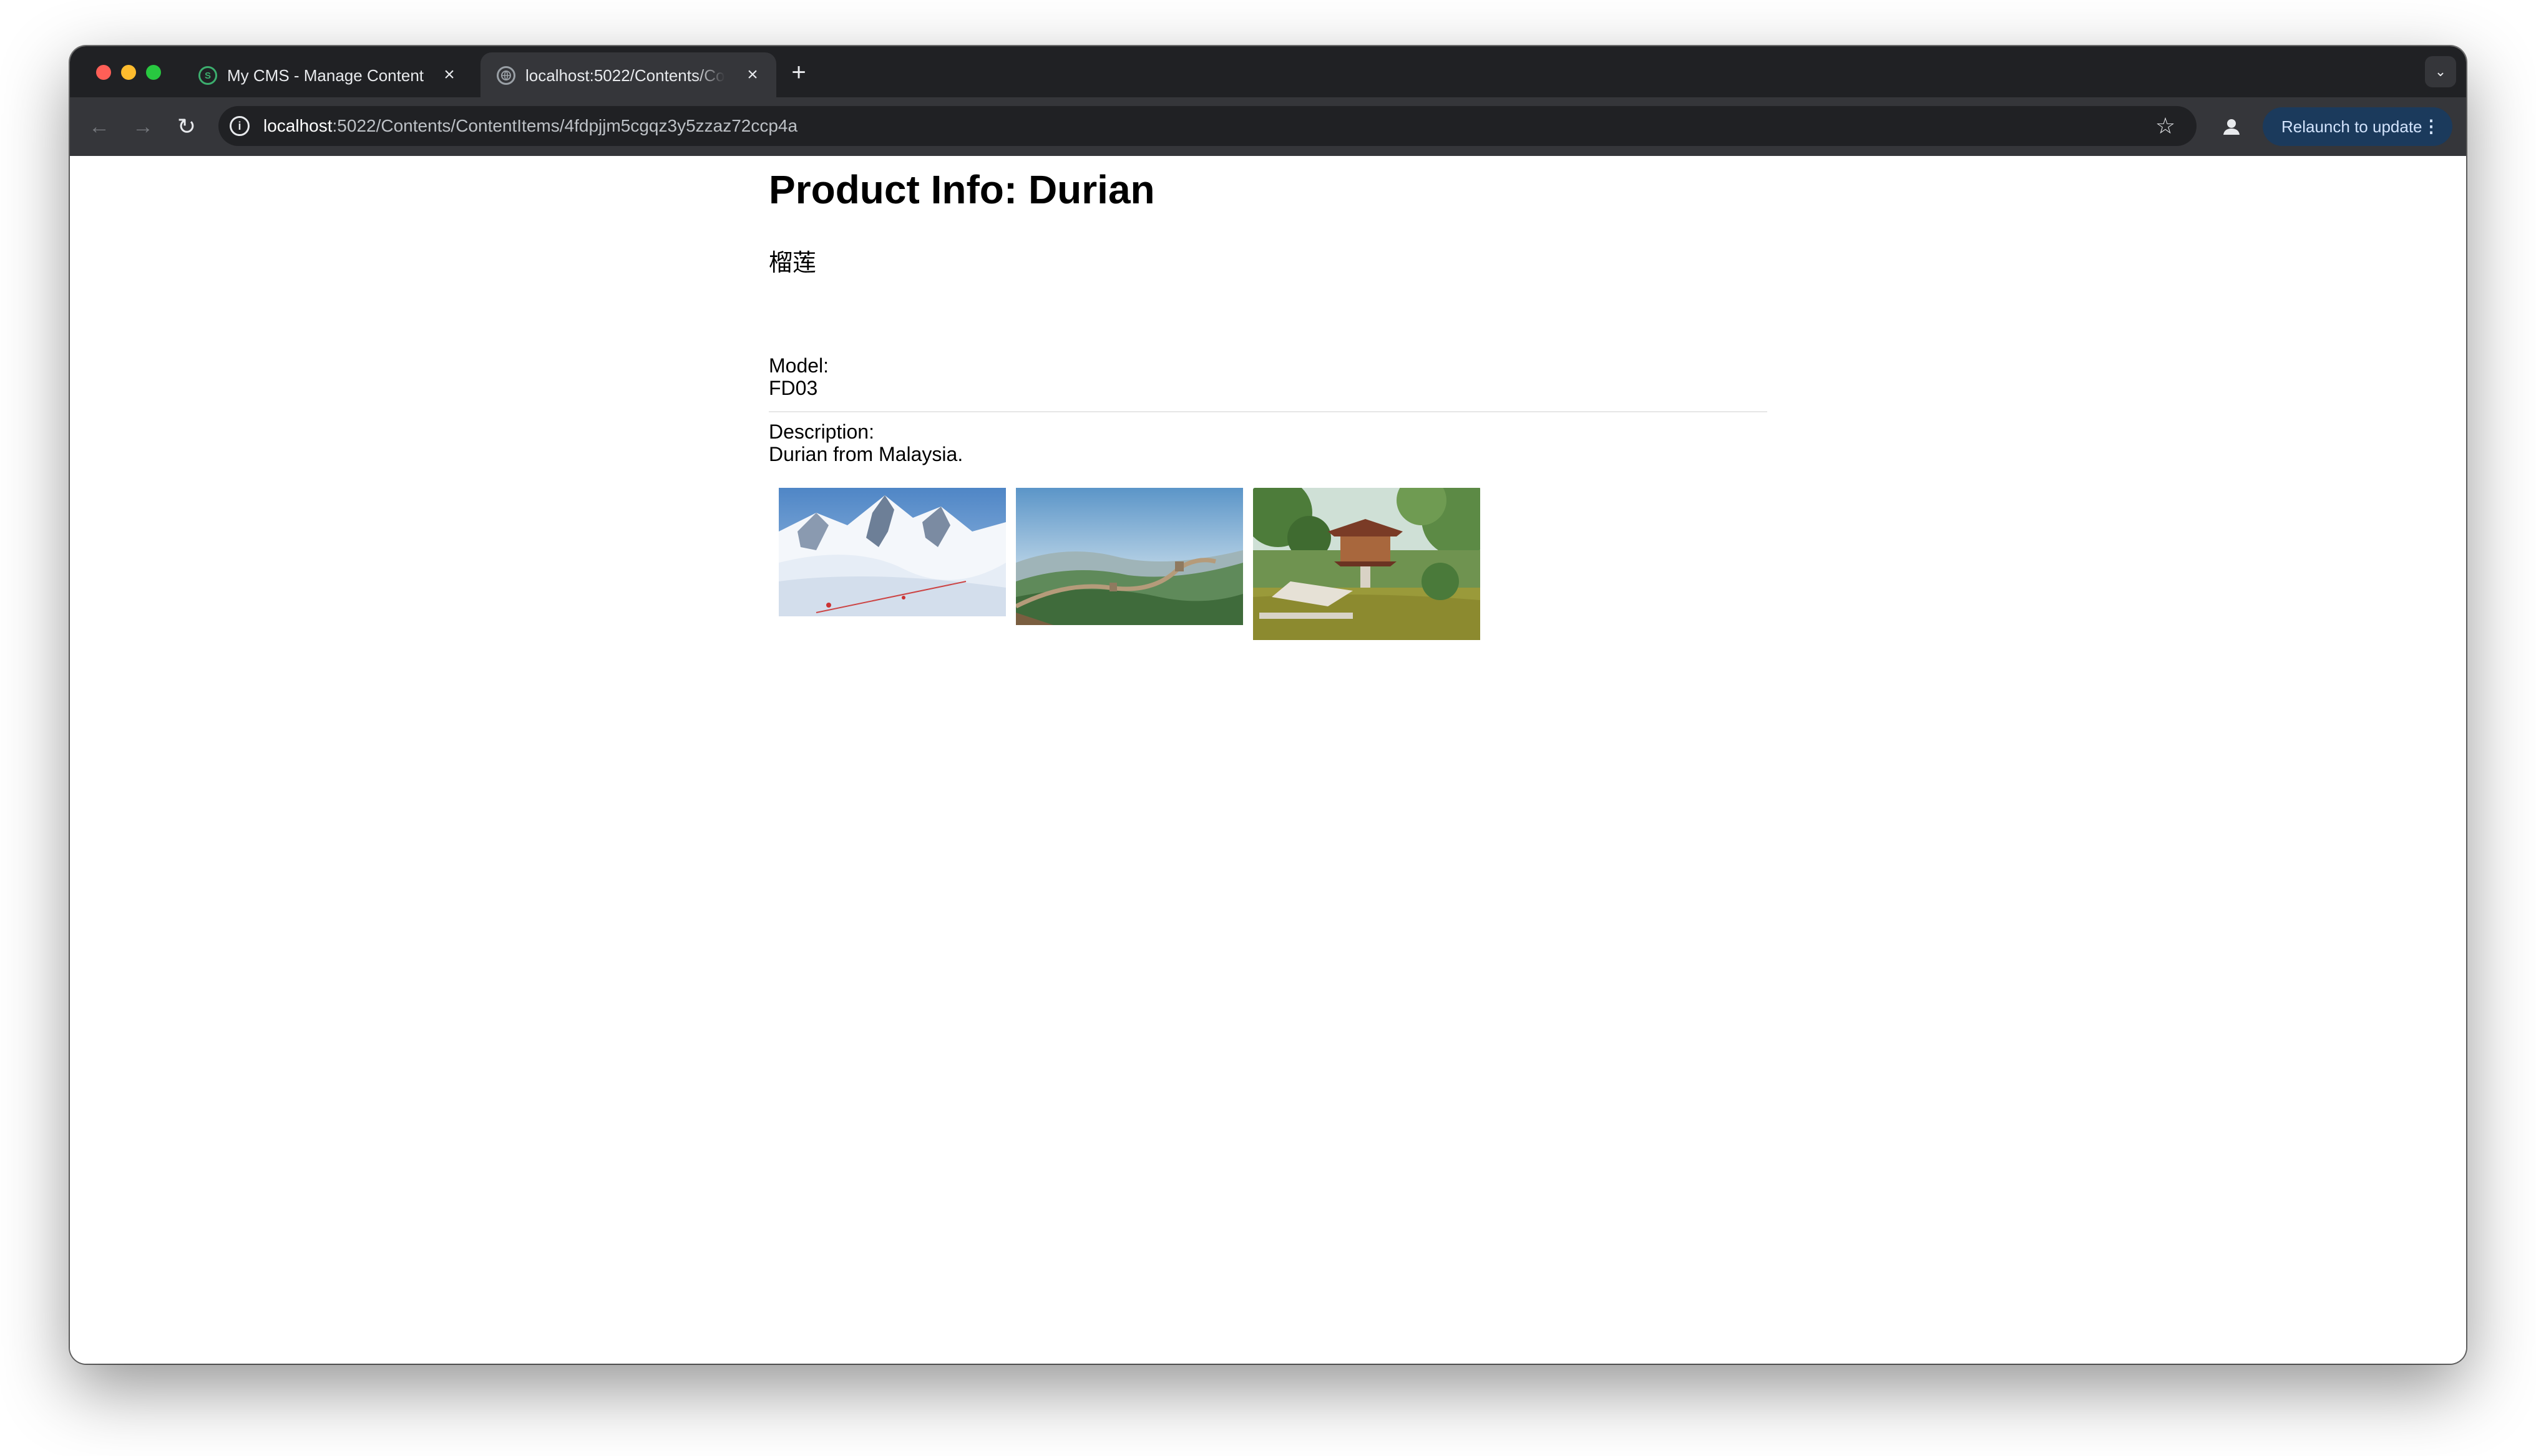 This screenshot has height=1456, width=2536. What do you see at coordinates (142, 127) in the screenshot?
I see `forward-arrow-icon: →` at bounding box center [142, 127].